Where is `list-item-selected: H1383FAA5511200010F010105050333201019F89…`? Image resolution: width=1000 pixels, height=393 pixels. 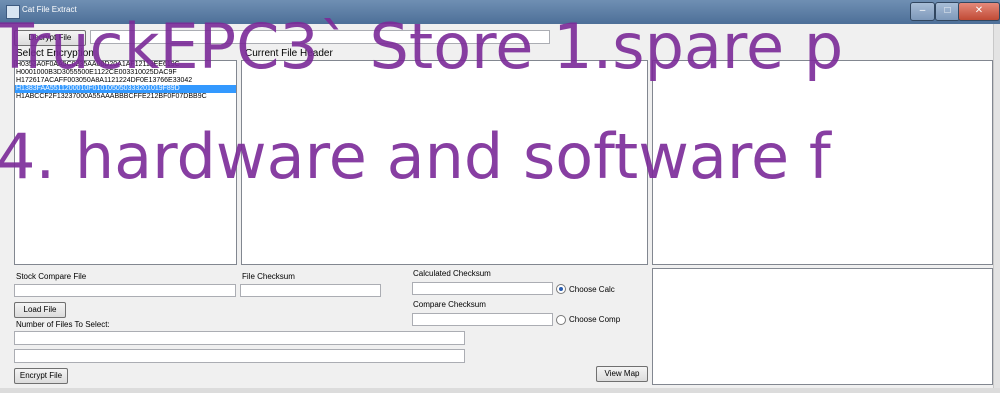
list-item-selected: H1383FAA5511200010F010105050333201019F89… is located at coordinates (125, 89).